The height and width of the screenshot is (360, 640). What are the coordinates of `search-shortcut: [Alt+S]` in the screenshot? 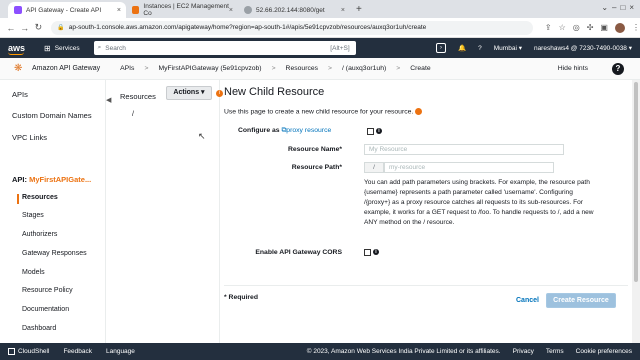 It's located at (340, 48).